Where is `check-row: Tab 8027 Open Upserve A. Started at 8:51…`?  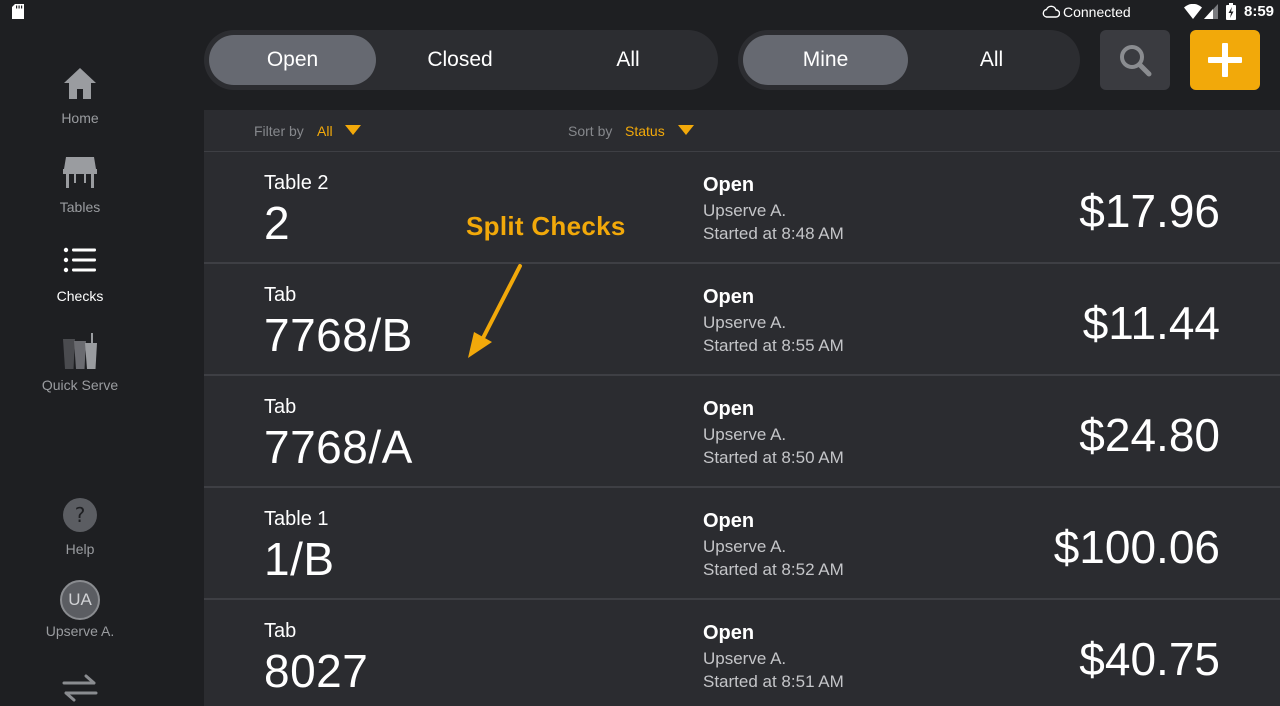 check-row: Tab 8027 Open Upserve A. Started at 8:51… is located at coordinates (742, 653).